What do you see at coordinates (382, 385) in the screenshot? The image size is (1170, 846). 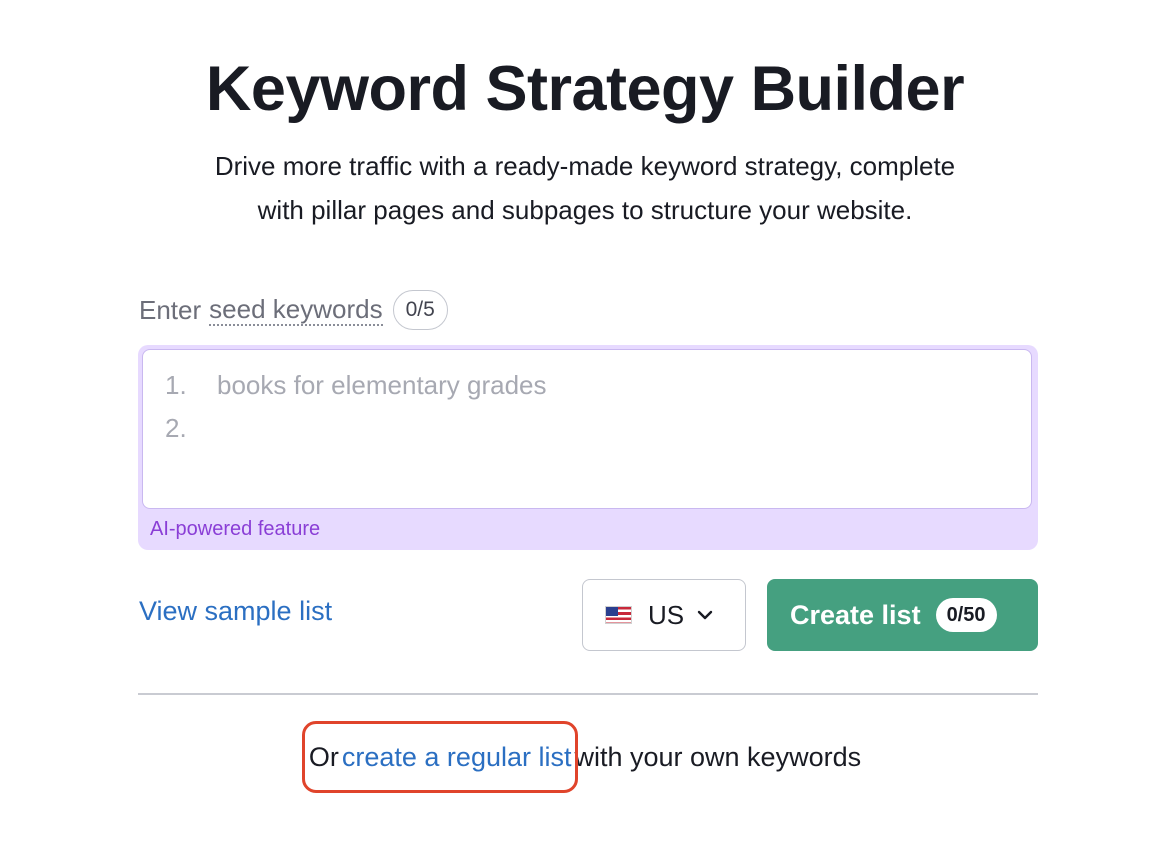 I see `keyword-placeholder: books for elementary grades` at bounding box center [382, 385].